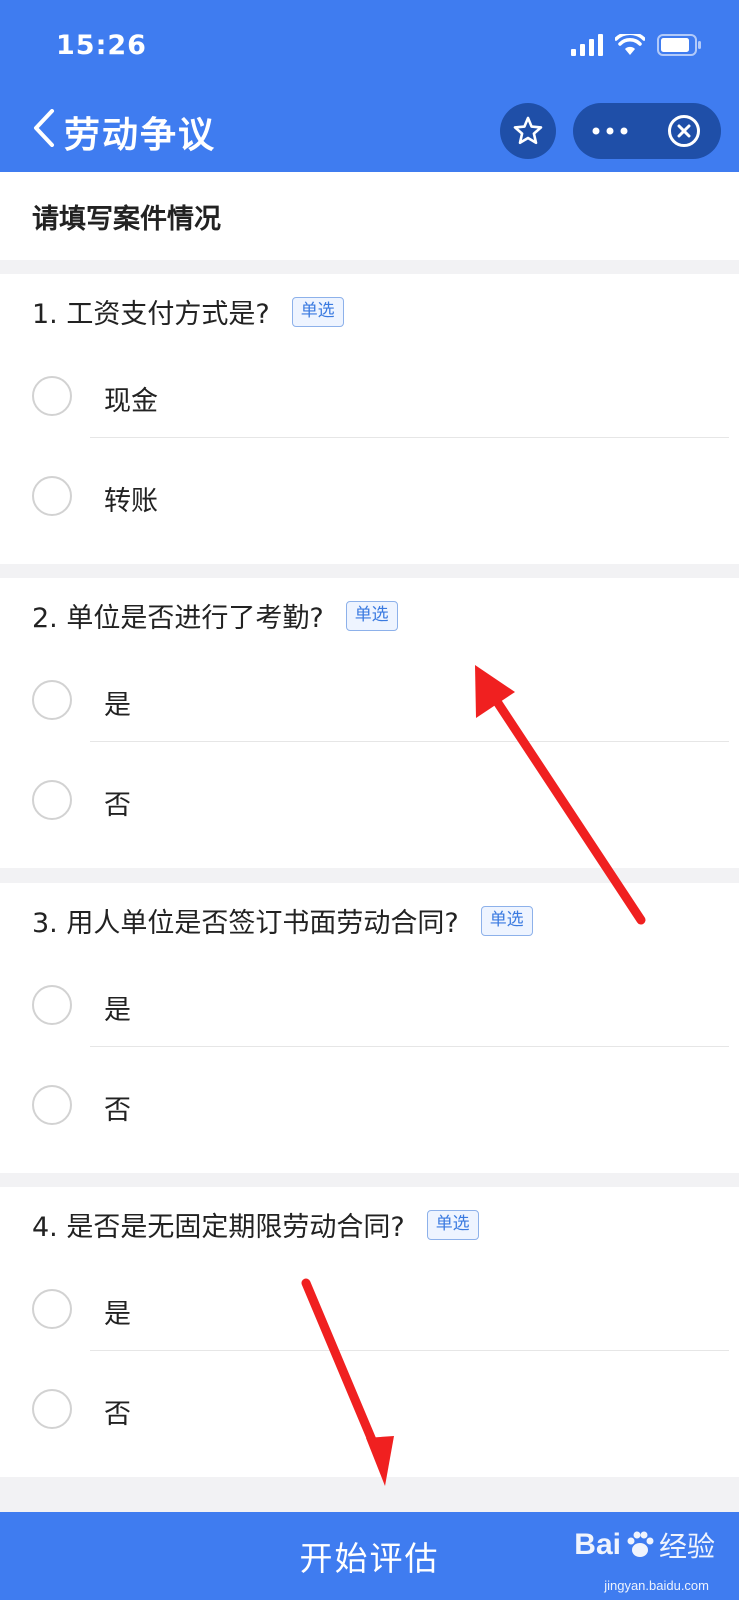 This screenshot has height=1600, width=739. What do you see at coordinates (140, 135) in the screenshot?
I see `page-title: 劳动争议` at bounding box center [140, 135].